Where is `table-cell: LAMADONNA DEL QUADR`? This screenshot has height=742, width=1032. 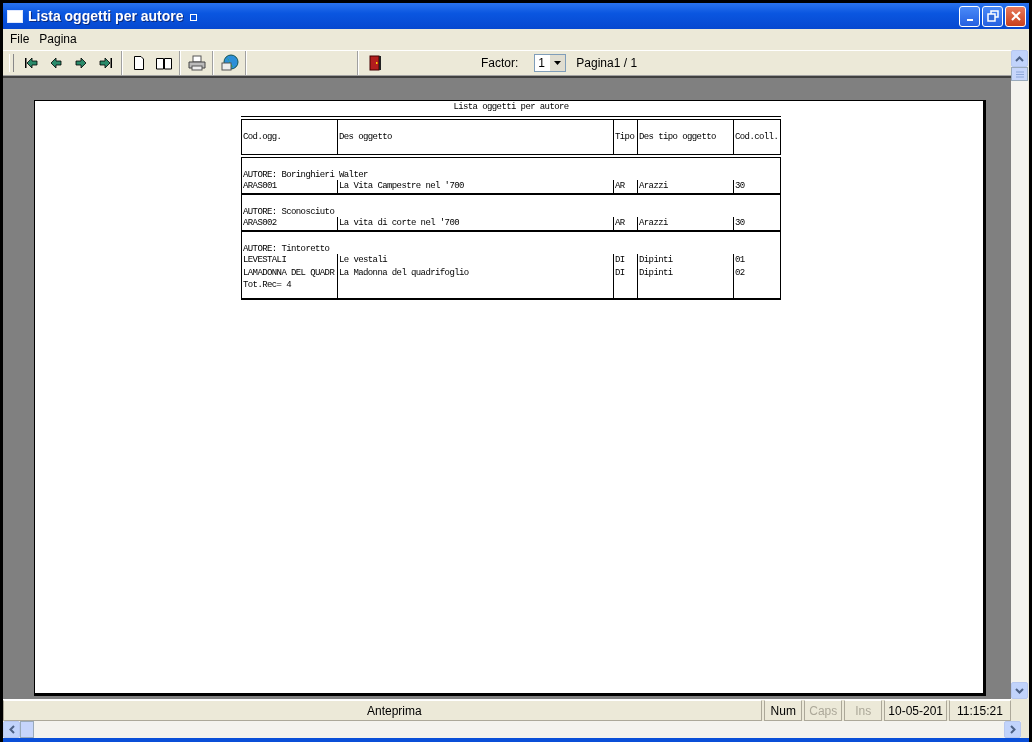 table-cell: LAMADONNA DEL QUADR is located at coordinates (289, 273).